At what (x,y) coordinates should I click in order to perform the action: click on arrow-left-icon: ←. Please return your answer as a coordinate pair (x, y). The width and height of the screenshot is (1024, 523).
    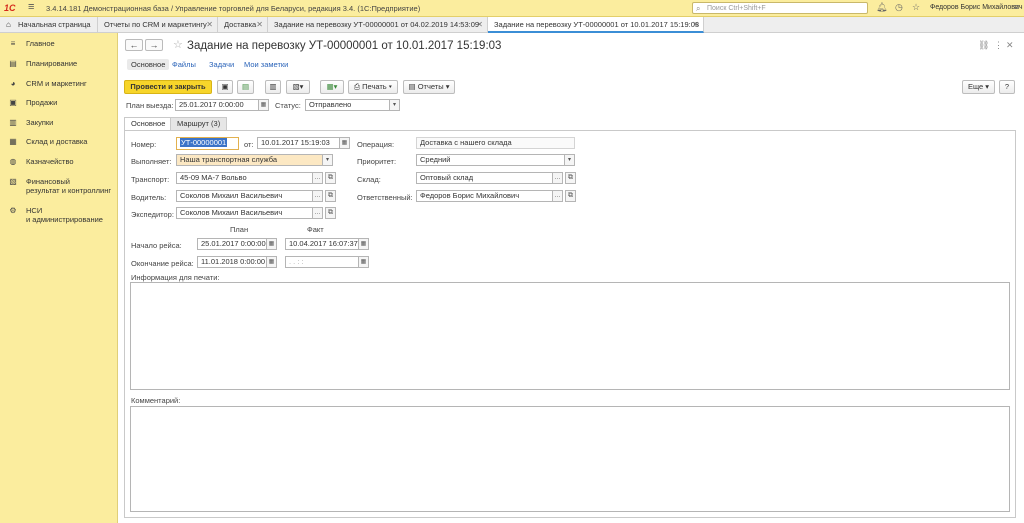
    Looking at the image, I should click on (134, 45).